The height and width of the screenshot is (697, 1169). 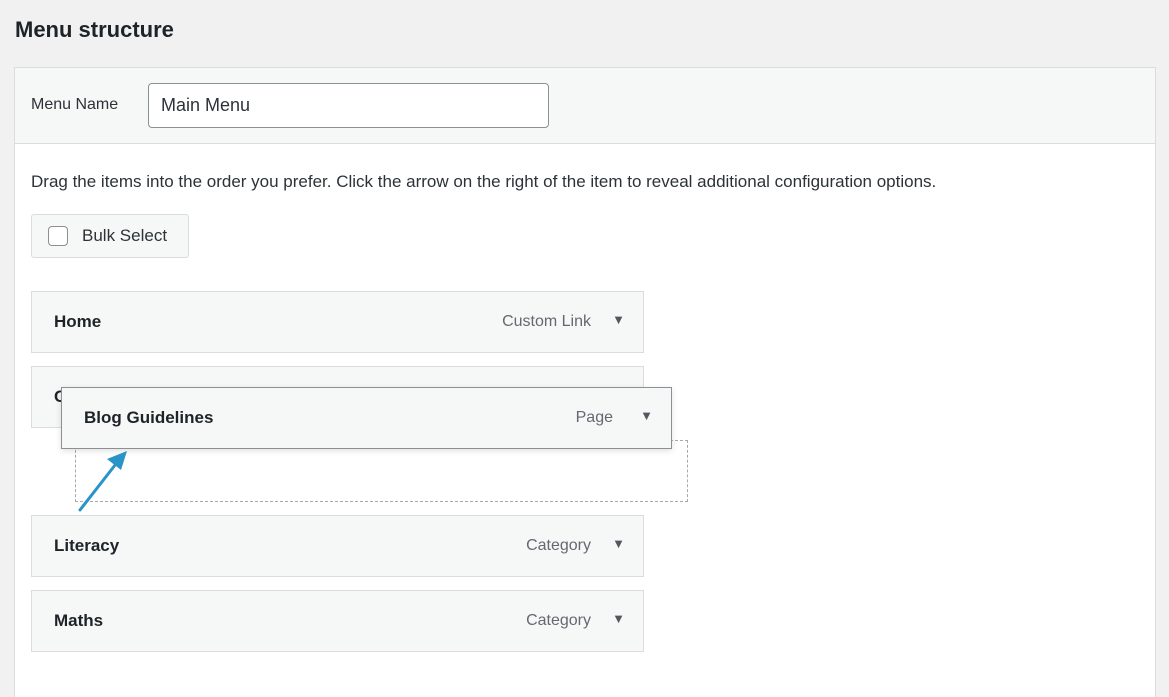 What do you see at coordinates (348, 105) in the screenshot?
I see `menu-name-input` at bounding box center [348, 105].